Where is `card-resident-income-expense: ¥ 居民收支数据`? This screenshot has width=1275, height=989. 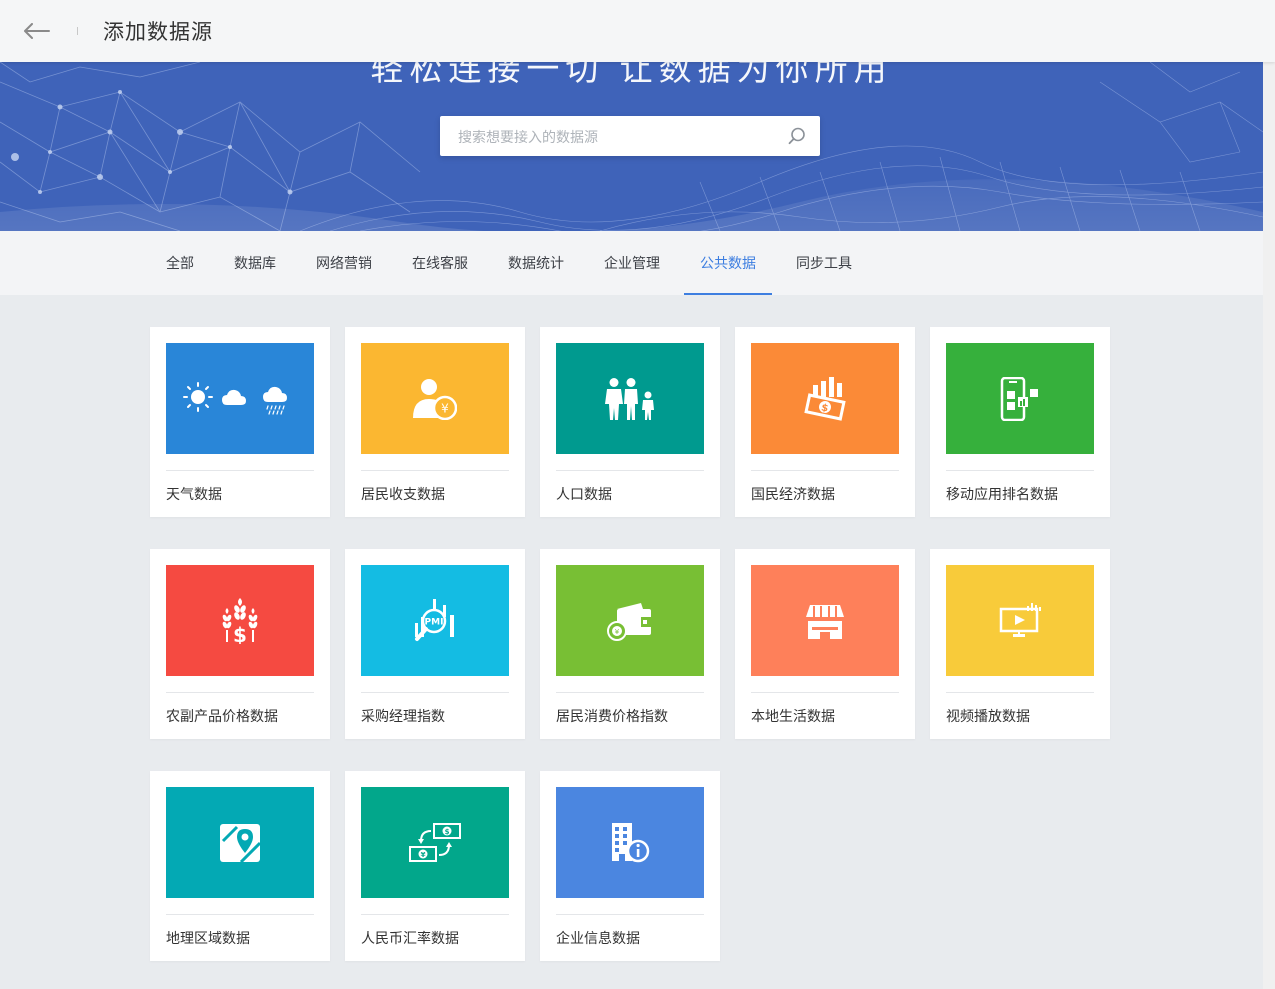 card-resident-income-expense: ¥ 居民收支数据 is located at coordinates (435, 422).